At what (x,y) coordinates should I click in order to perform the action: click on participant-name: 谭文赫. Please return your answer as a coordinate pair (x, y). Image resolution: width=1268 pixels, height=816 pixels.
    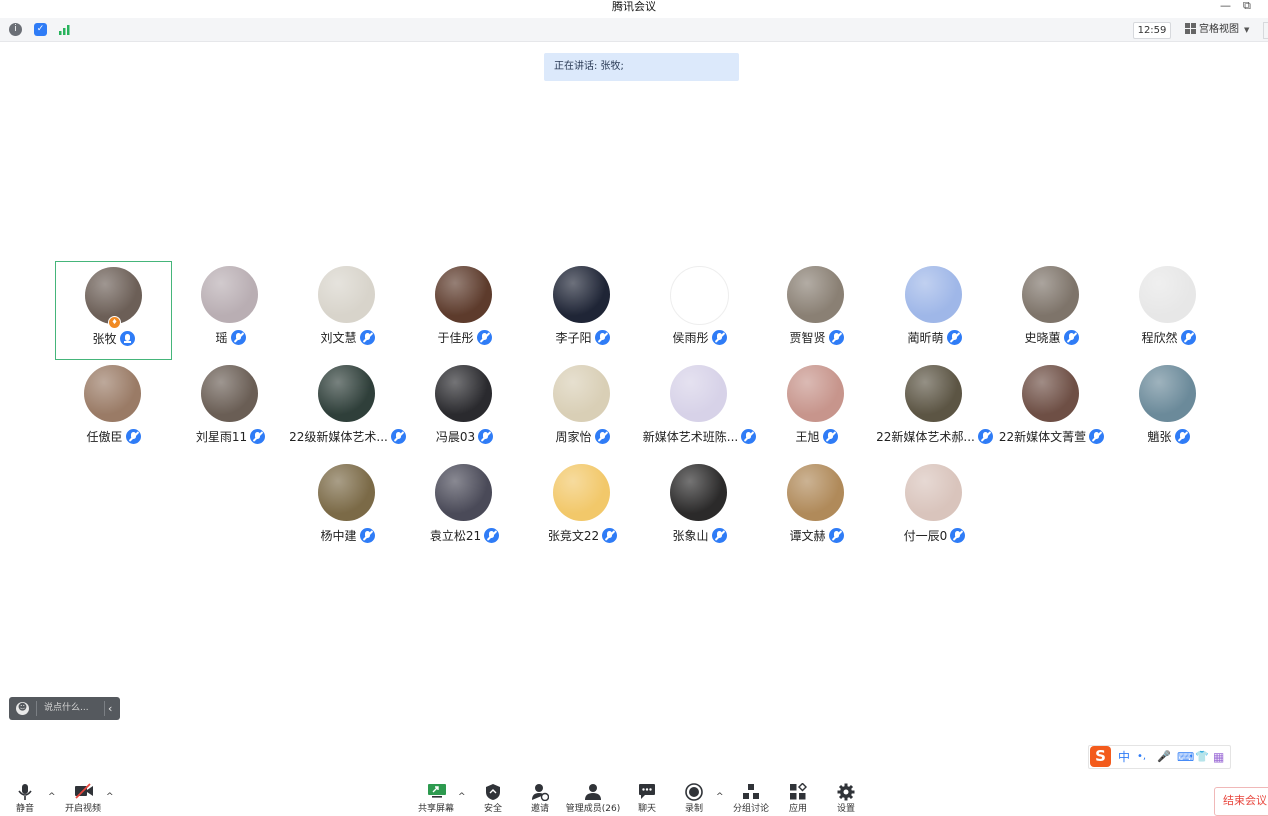
    Looking at the image, I should click on (807, 535).